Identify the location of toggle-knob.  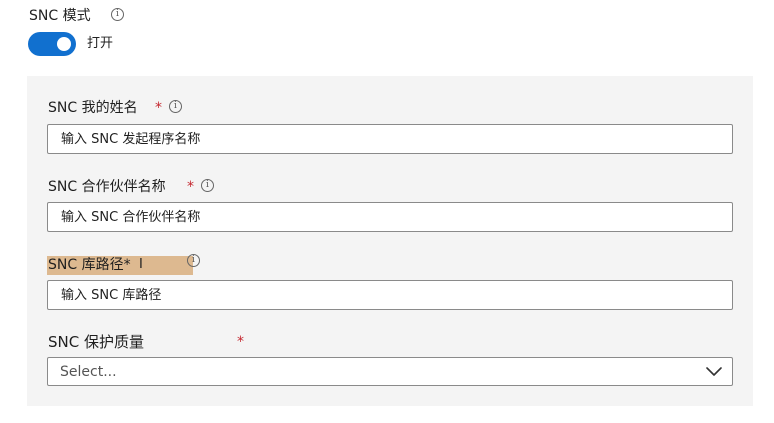
(64, 44).